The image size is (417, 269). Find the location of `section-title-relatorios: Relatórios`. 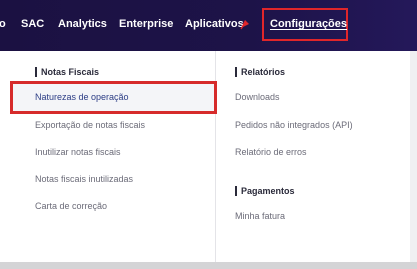

section-title-relatorios: Relatórios is located at coordinates (263, 72).